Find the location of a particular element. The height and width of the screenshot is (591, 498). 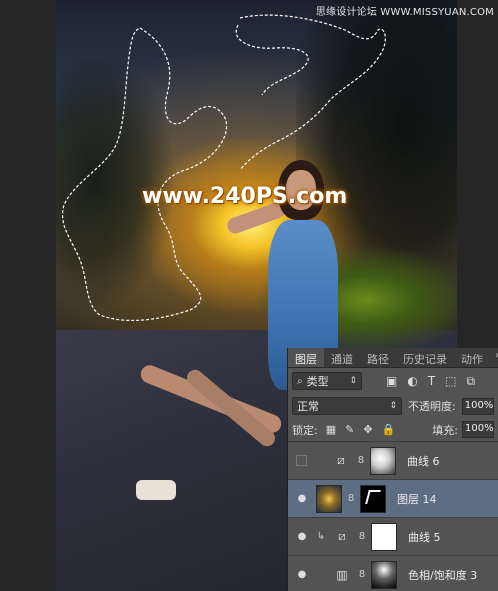

panel-tabs: 图层 通道 路径 历史记录 动作 » is located at coordinates (393, 358).